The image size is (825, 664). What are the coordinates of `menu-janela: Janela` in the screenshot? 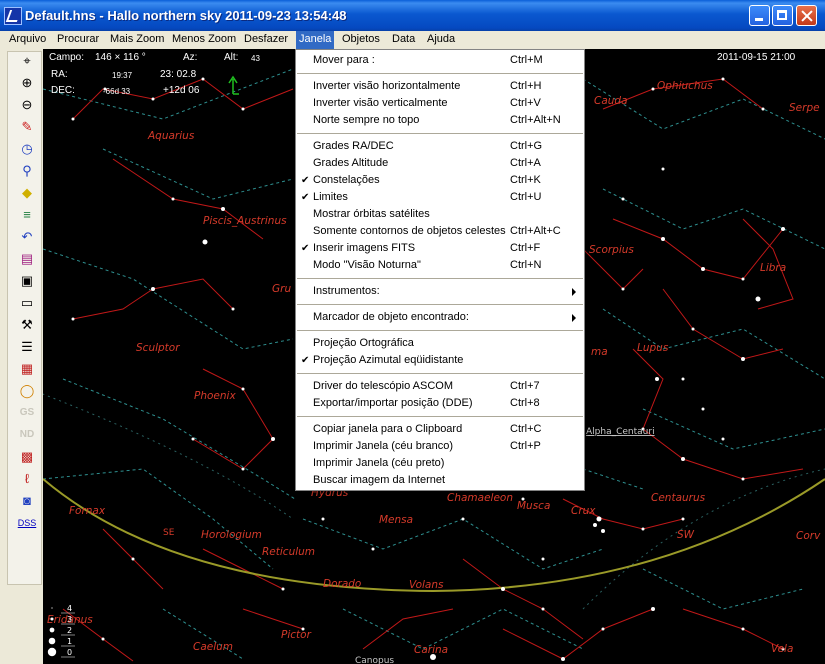 It's located at (315, 40).